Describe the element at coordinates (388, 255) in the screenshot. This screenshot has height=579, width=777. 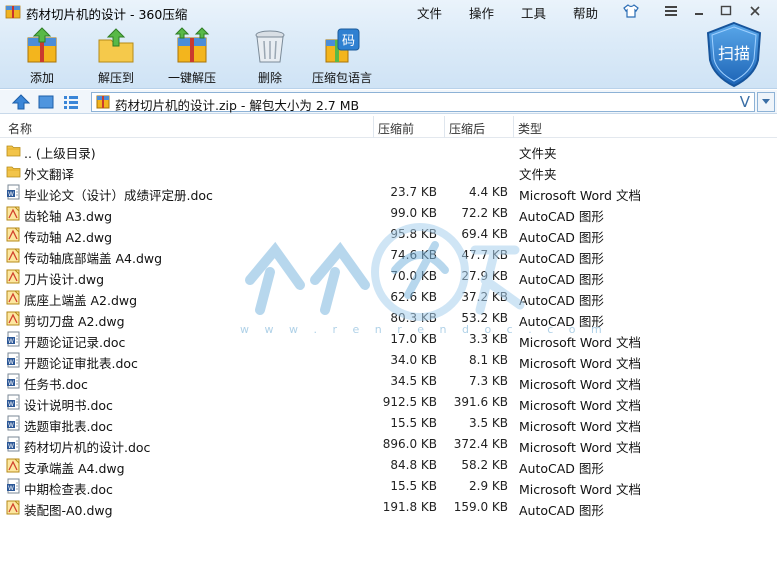
I see `table-row: 传动轴底部端盖 A4.dwg 74.6 KB 47.7 KB AutoCAD 图形` at that location.